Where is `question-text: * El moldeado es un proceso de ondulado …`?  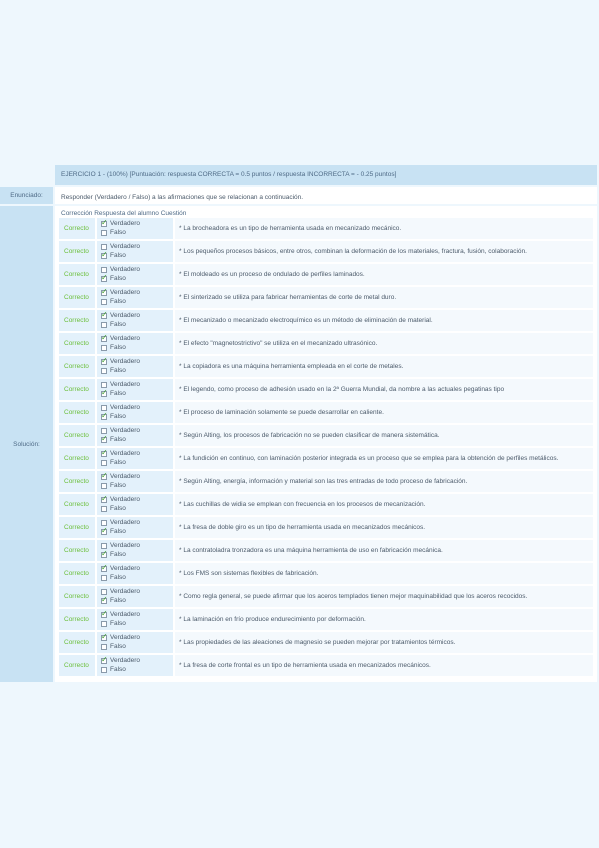
question-text: * El moldeado es un proceso de ondulado … is located at coordinates (384, 274).